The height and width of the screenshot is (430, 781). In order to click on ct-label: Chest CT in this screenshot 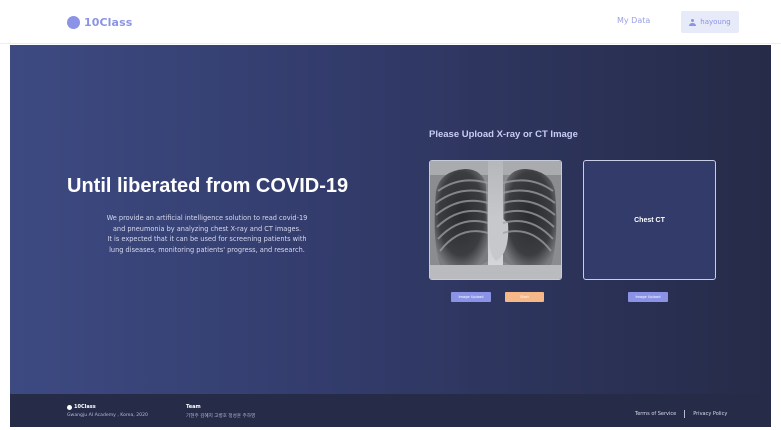, I will do `click(649, 220)`.